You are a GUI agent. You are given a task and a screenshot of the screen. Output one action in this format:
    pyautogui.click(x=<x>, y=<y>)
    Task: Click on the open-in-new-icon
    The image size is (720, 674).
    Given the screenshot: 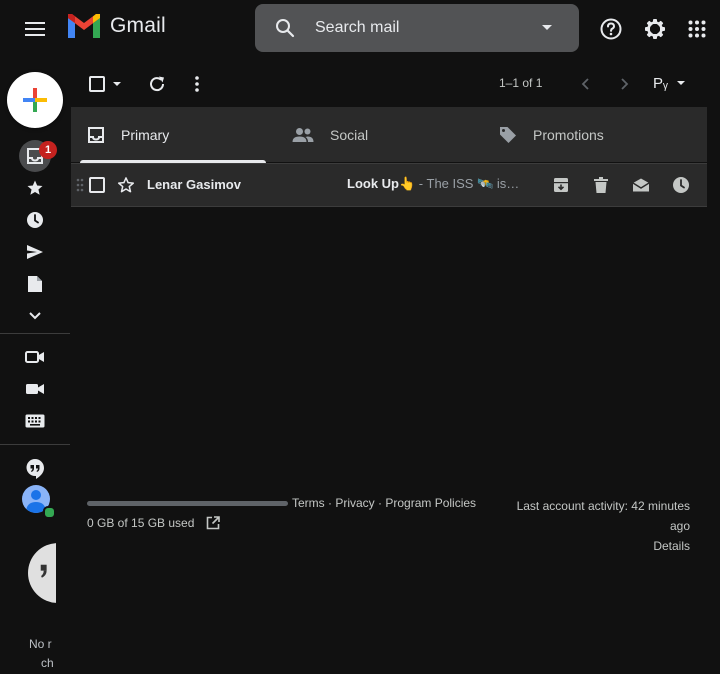 What is the action you would take?
    pyautogui.click(x=213, y=523)
    